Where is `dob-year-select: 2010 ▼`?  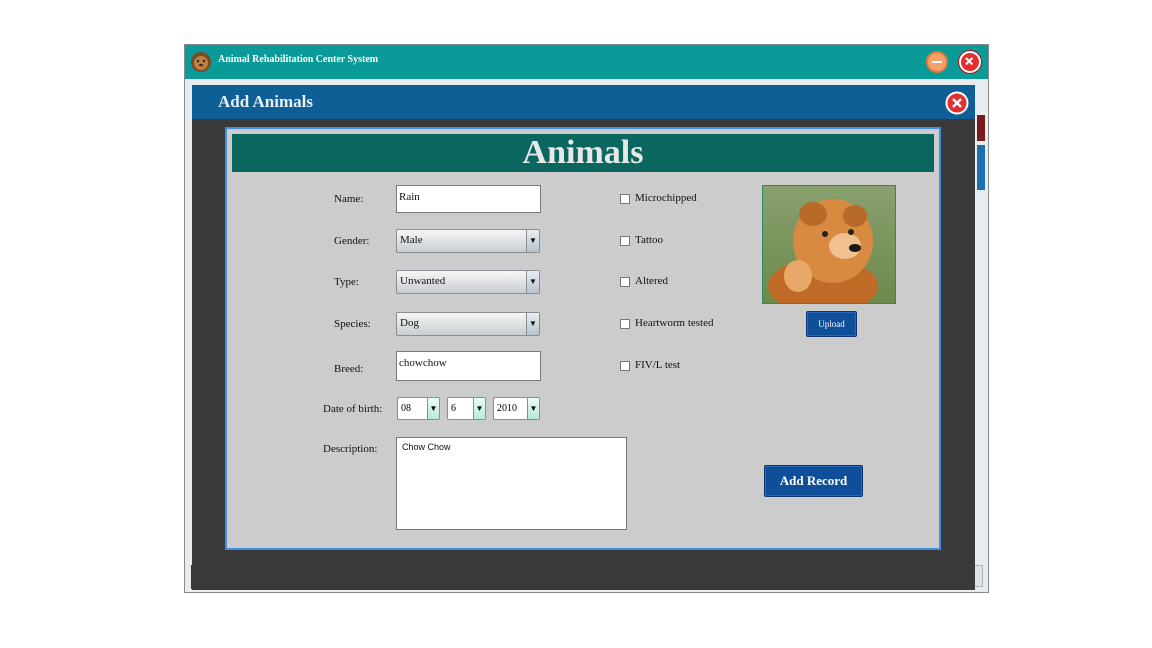
dob-year-select: 2010 ▼ is located at coordinates (516, 408).